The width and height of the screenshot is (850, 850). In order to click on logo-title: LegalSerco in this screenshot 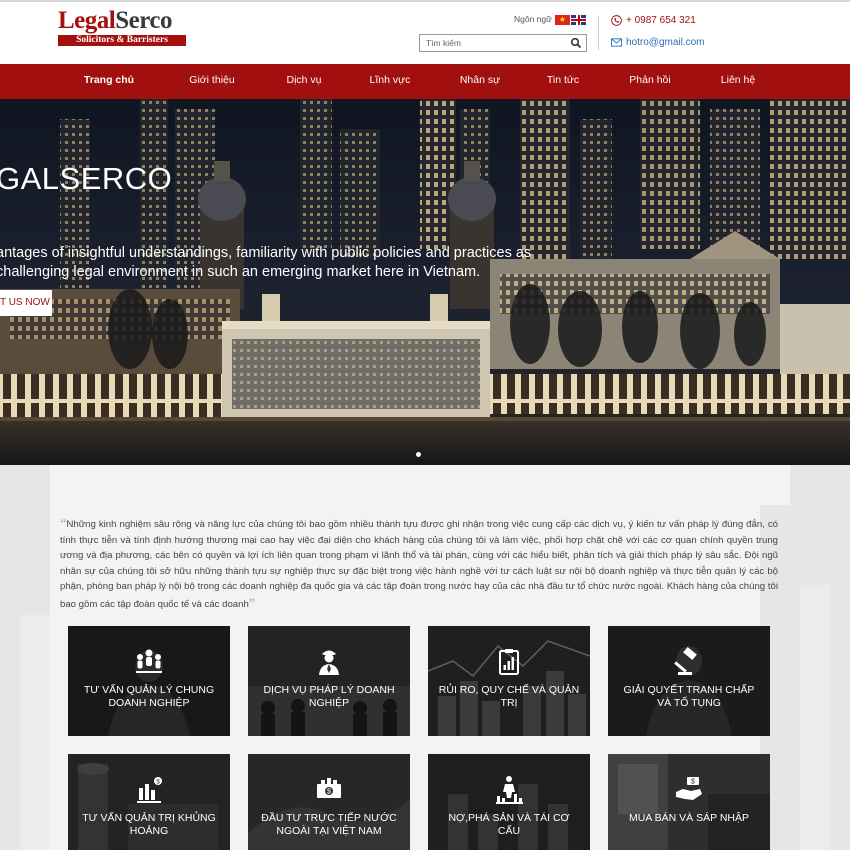, I will do `click(123, 21)`.